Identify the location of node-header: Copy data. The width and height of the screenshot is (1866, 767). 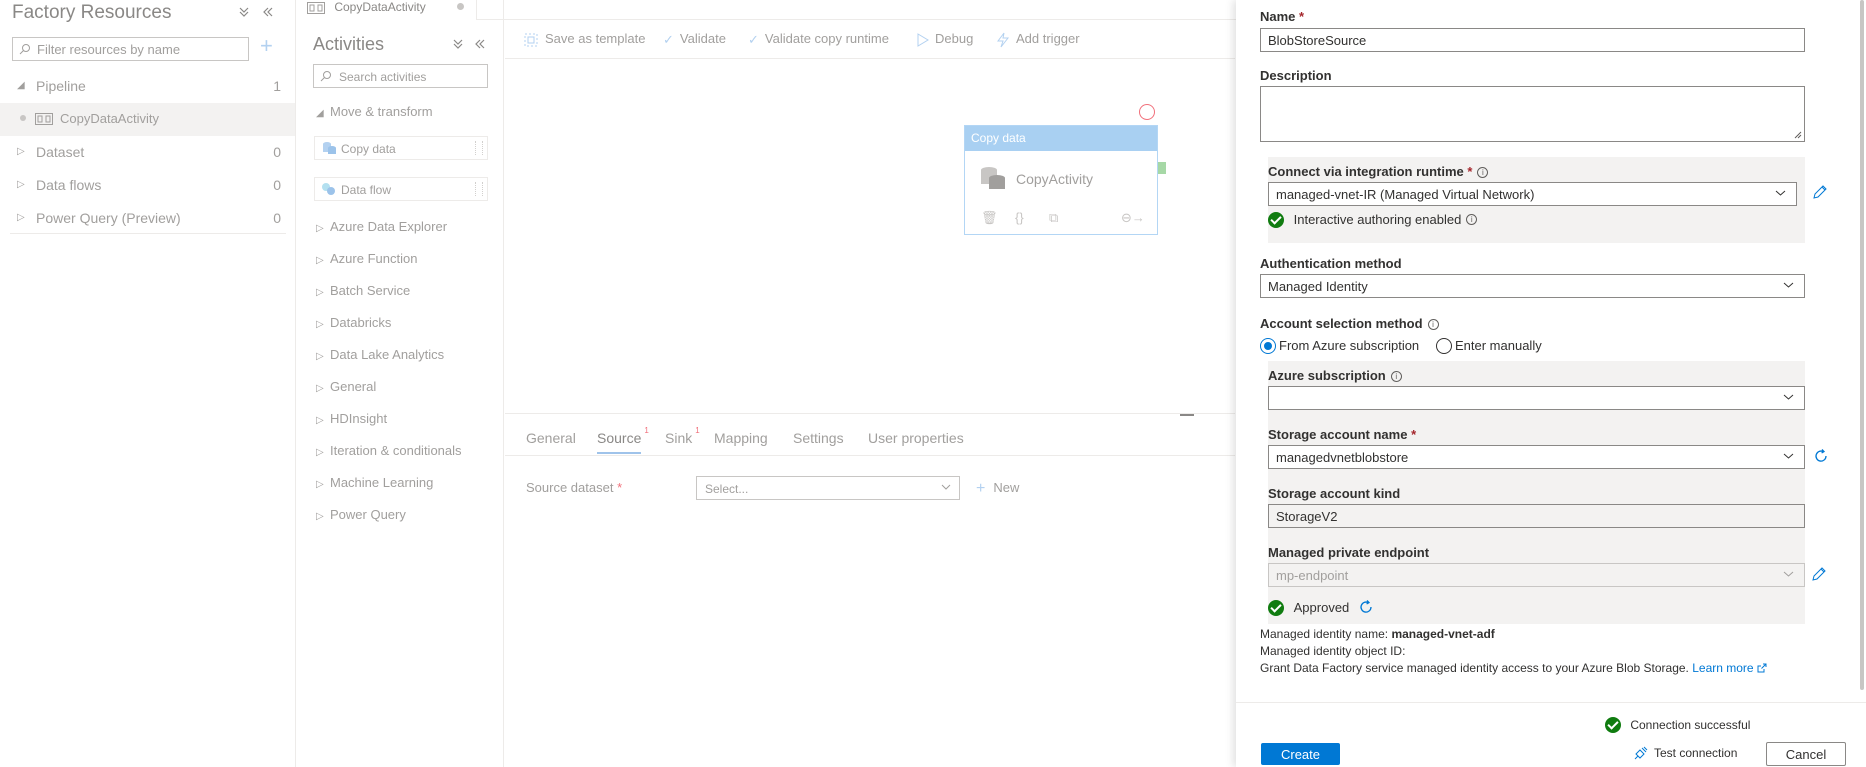
(1061, 138).